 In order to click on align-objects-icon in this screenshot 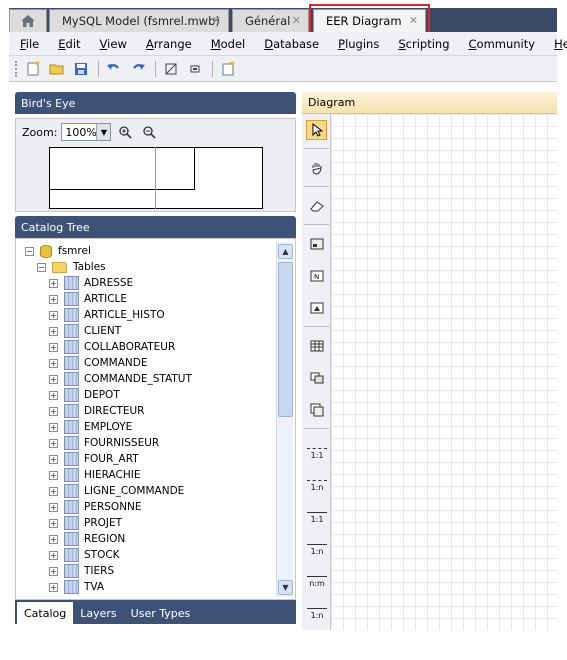, I will do `click(195, 69)`.